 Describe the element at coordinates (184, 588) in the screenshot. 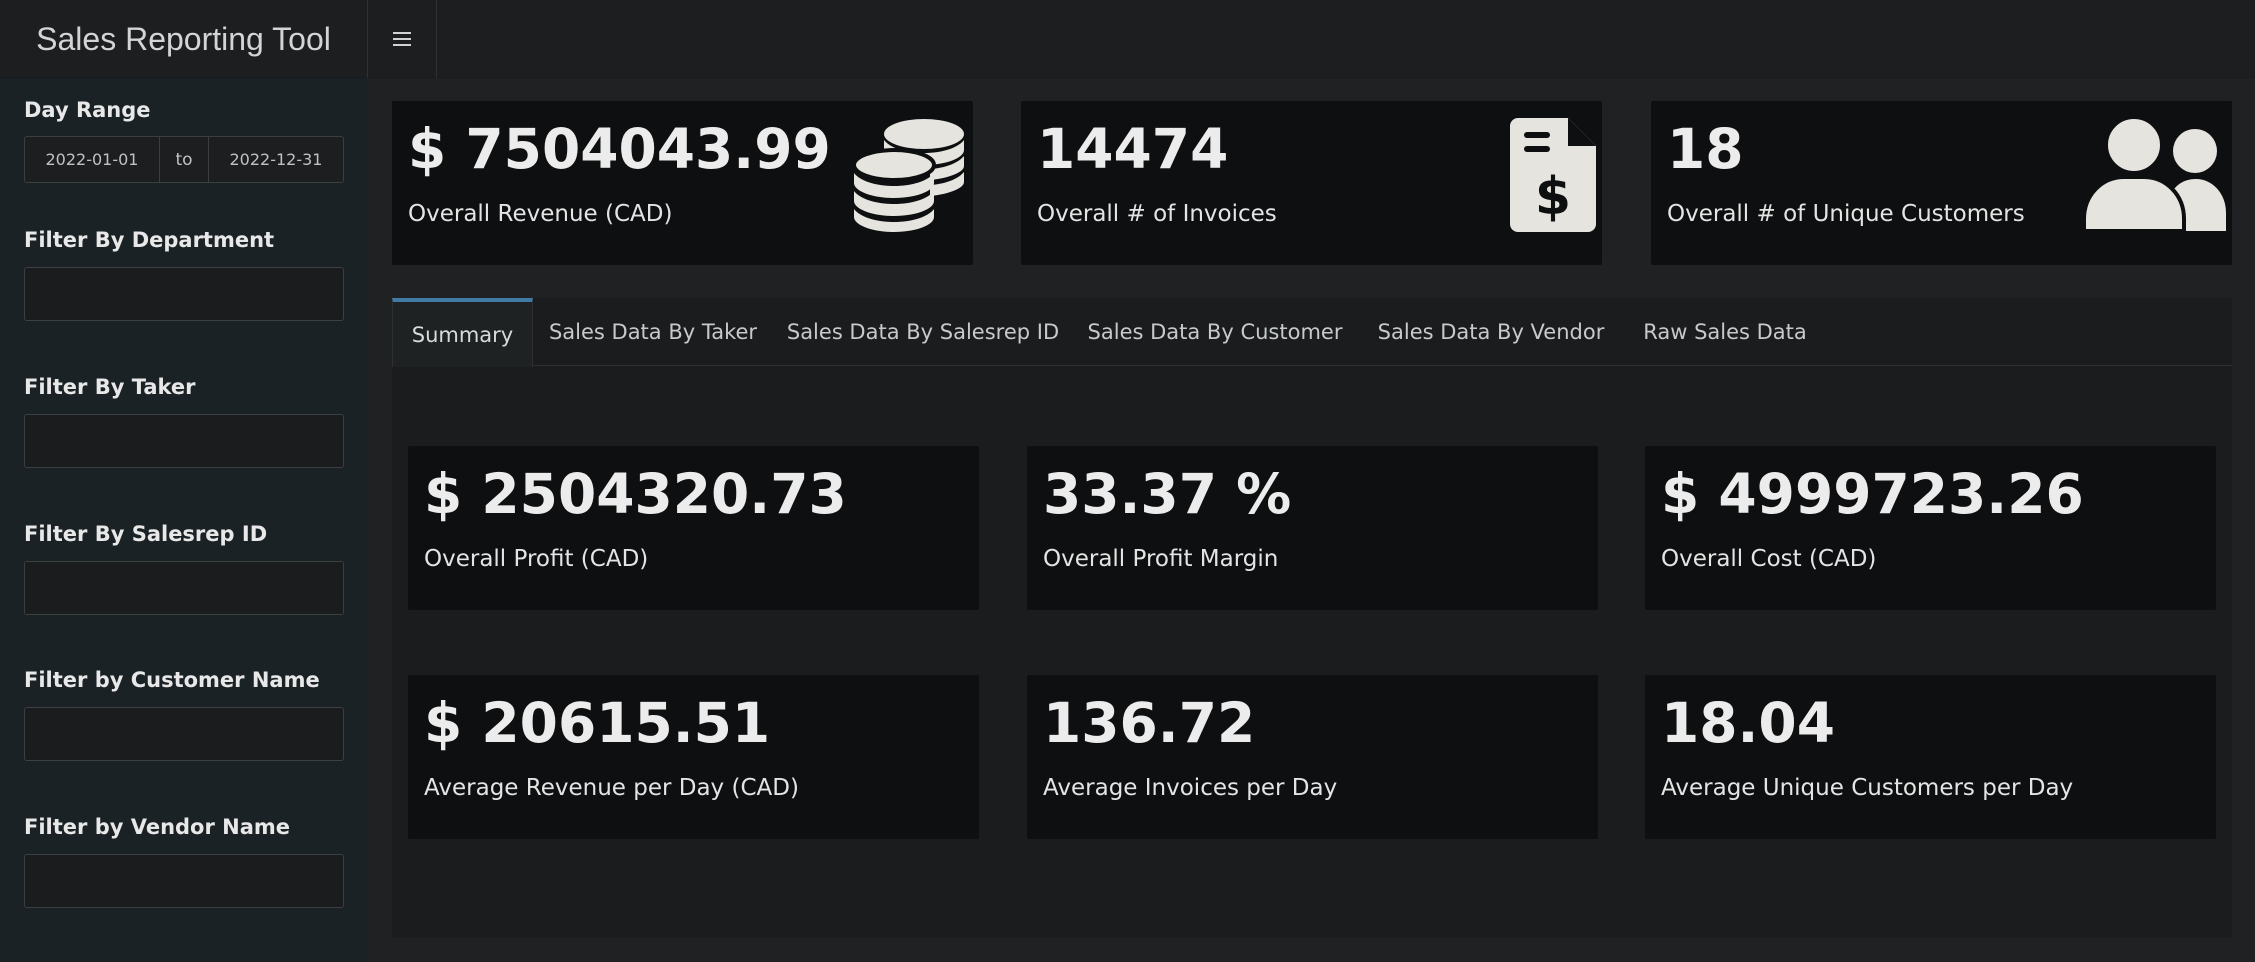

I see `filter-salesrep-select` at that location.